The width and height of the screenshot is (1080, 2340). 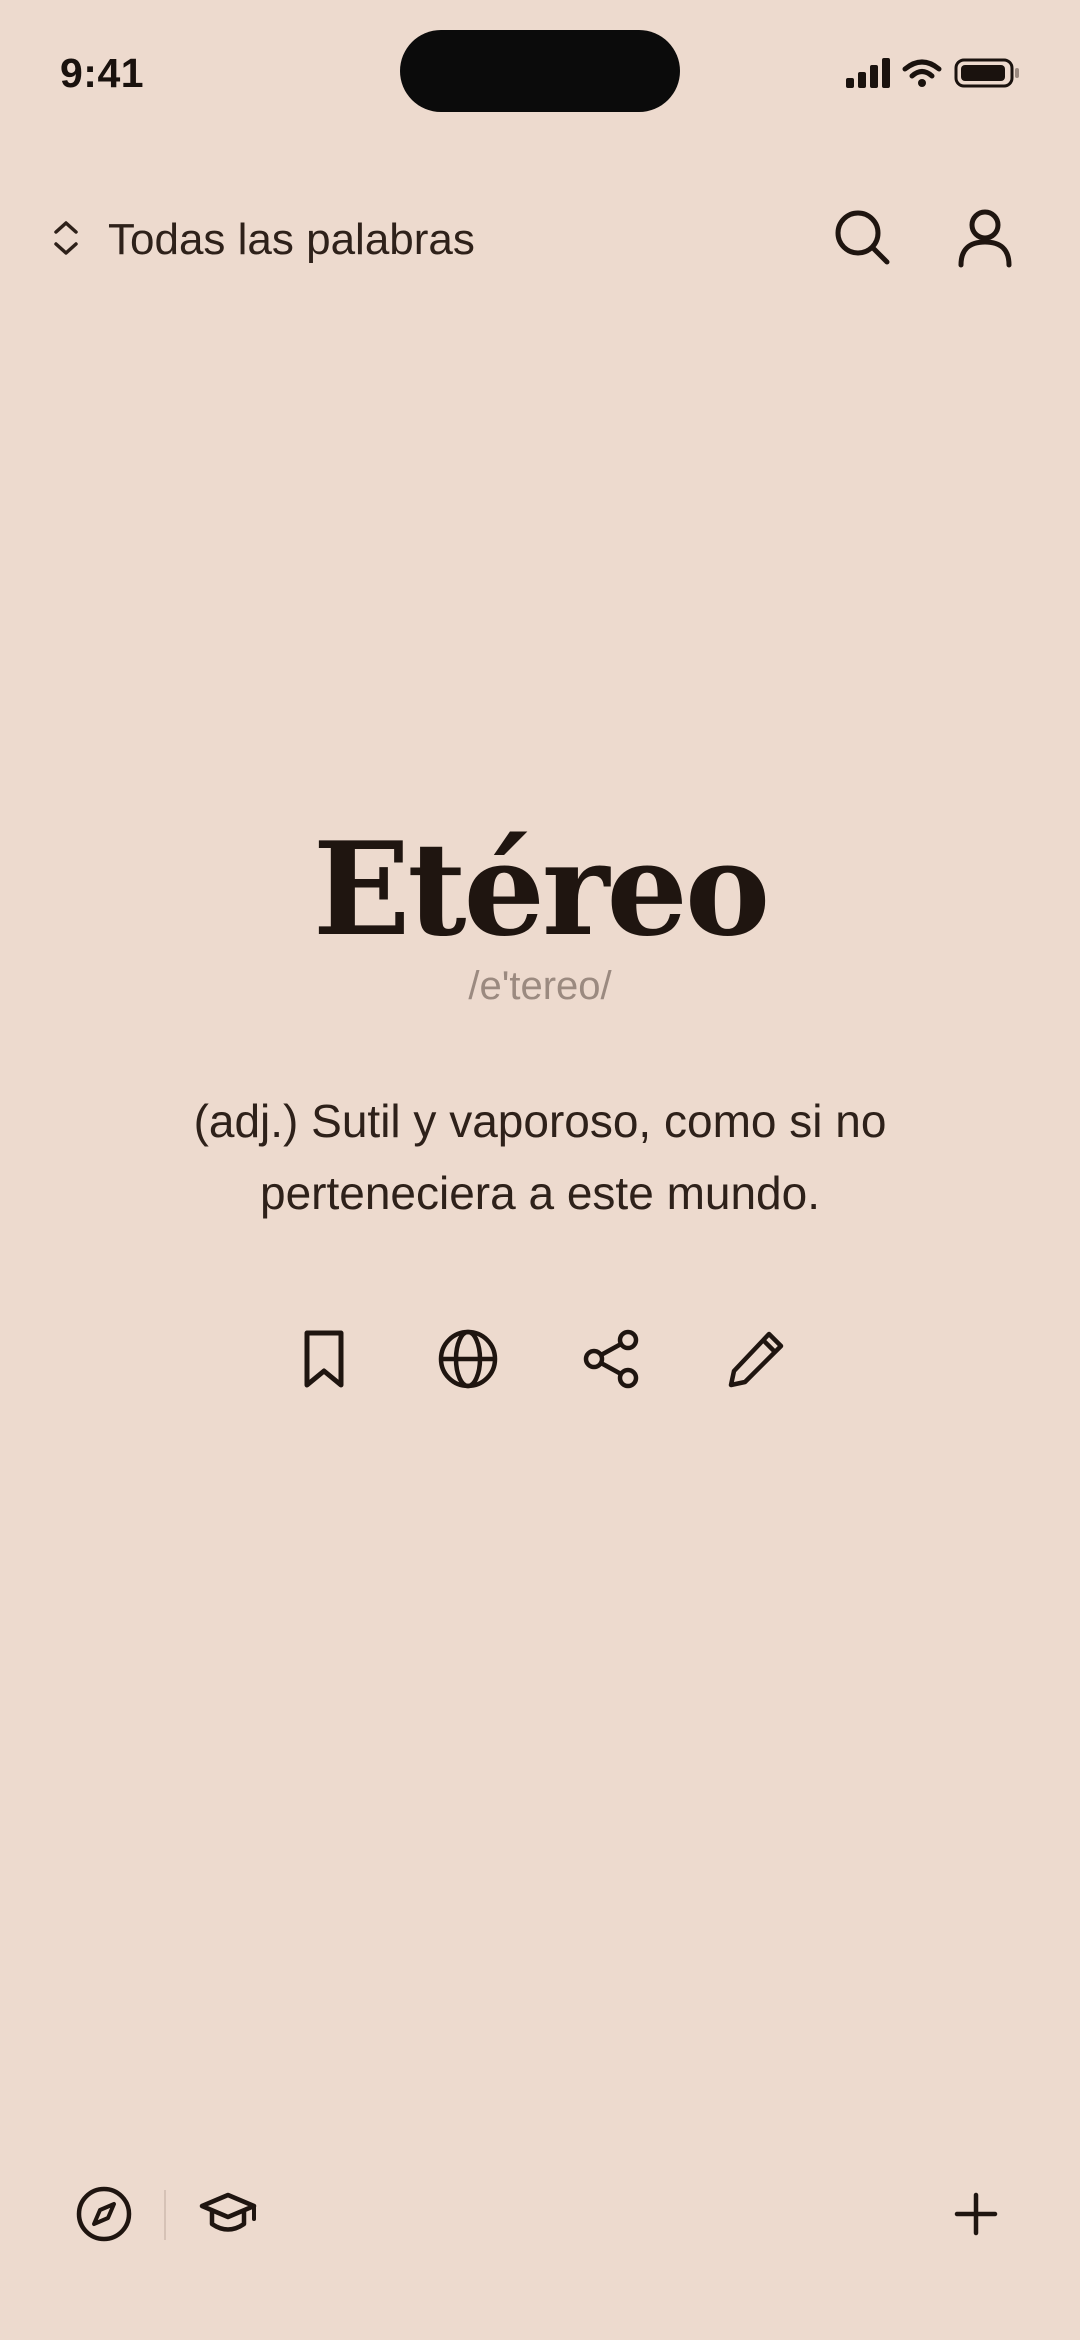 I want to click on globe-icon, so click(x=468, y=1361).